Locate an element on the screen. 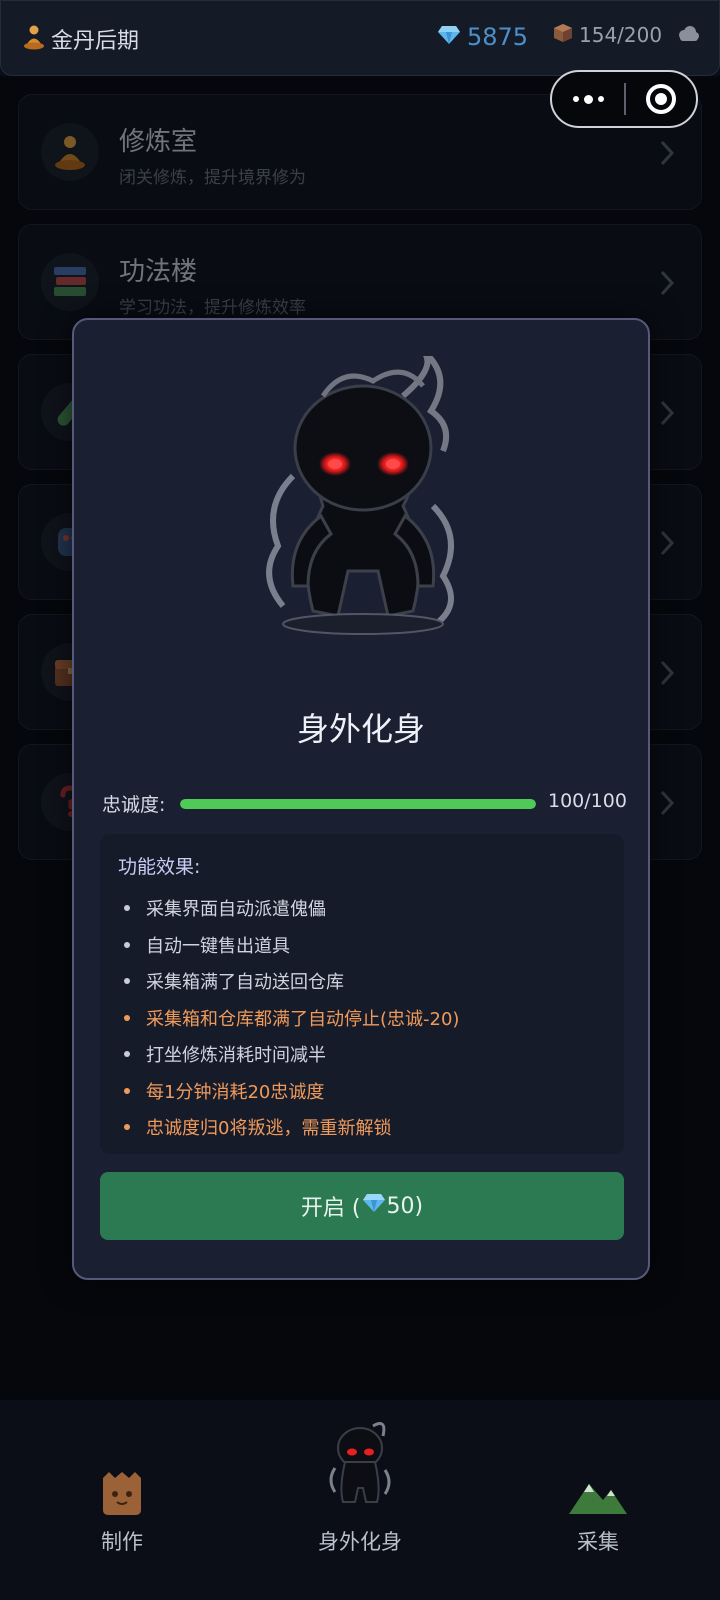 This screenshot has width=720, height=1600. tab-make: 制作 is located at coordinates (122, 1500).